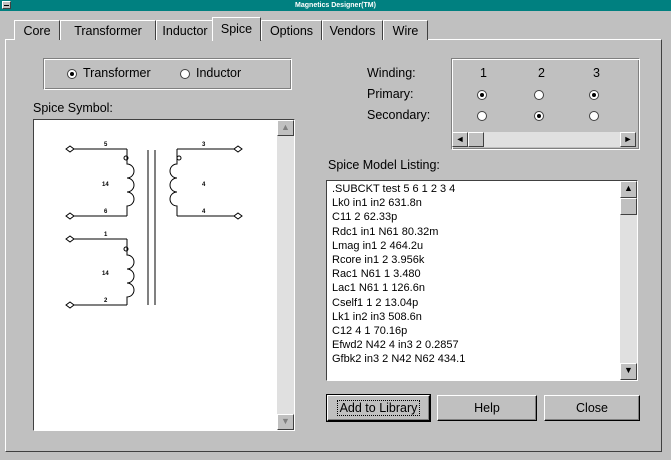 The width and height of the screenshot is (671, 460). Describe the element at coordinates (378, 260) in the screenshot. I see `listing-line: Rcore in1 2 3.956k` at that location.